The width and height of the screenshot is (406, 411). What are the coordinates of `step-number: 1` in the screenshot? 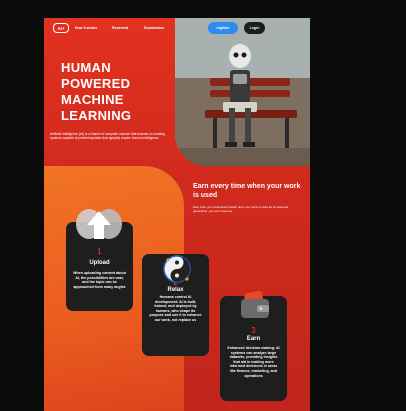 It's located at (99, 251).